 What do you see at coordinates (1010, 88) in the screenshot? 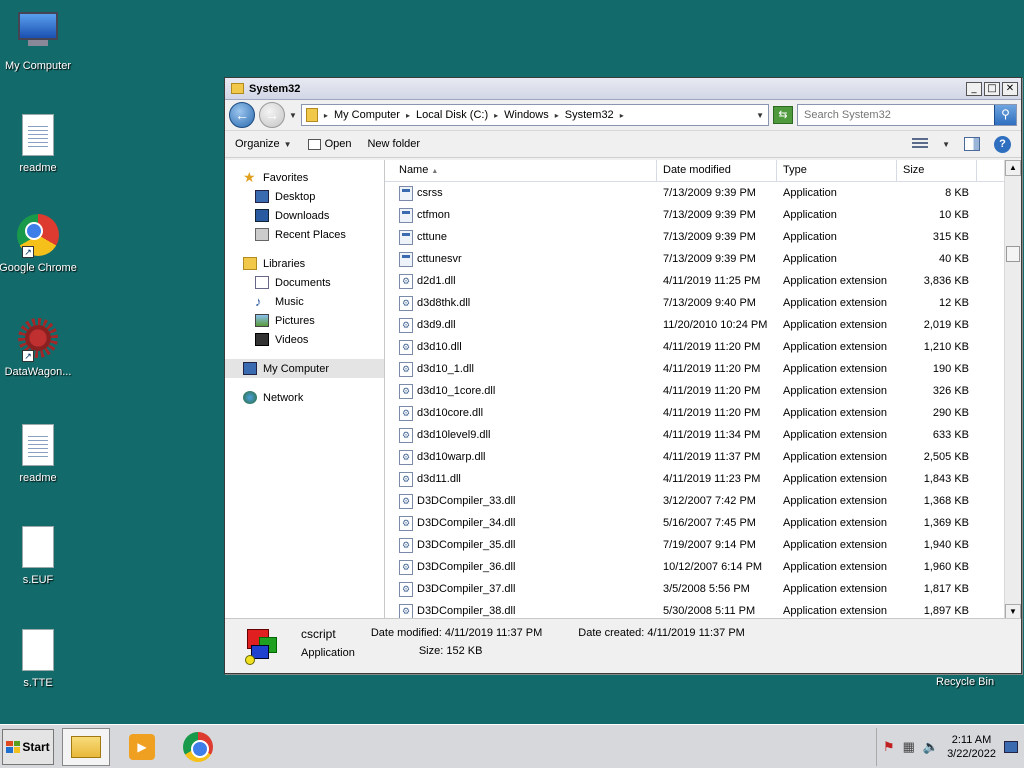
I see `close-button: ✕` at bounding box center [1010, 88].